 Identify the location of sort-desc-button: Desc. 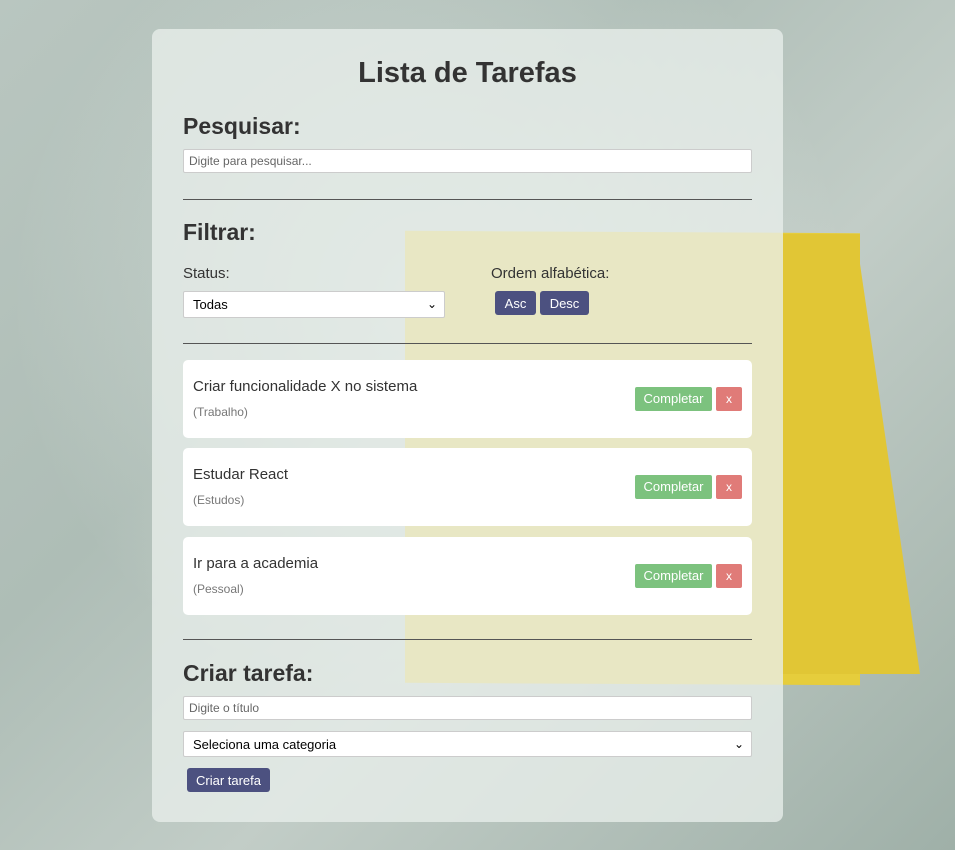
(564, 303).